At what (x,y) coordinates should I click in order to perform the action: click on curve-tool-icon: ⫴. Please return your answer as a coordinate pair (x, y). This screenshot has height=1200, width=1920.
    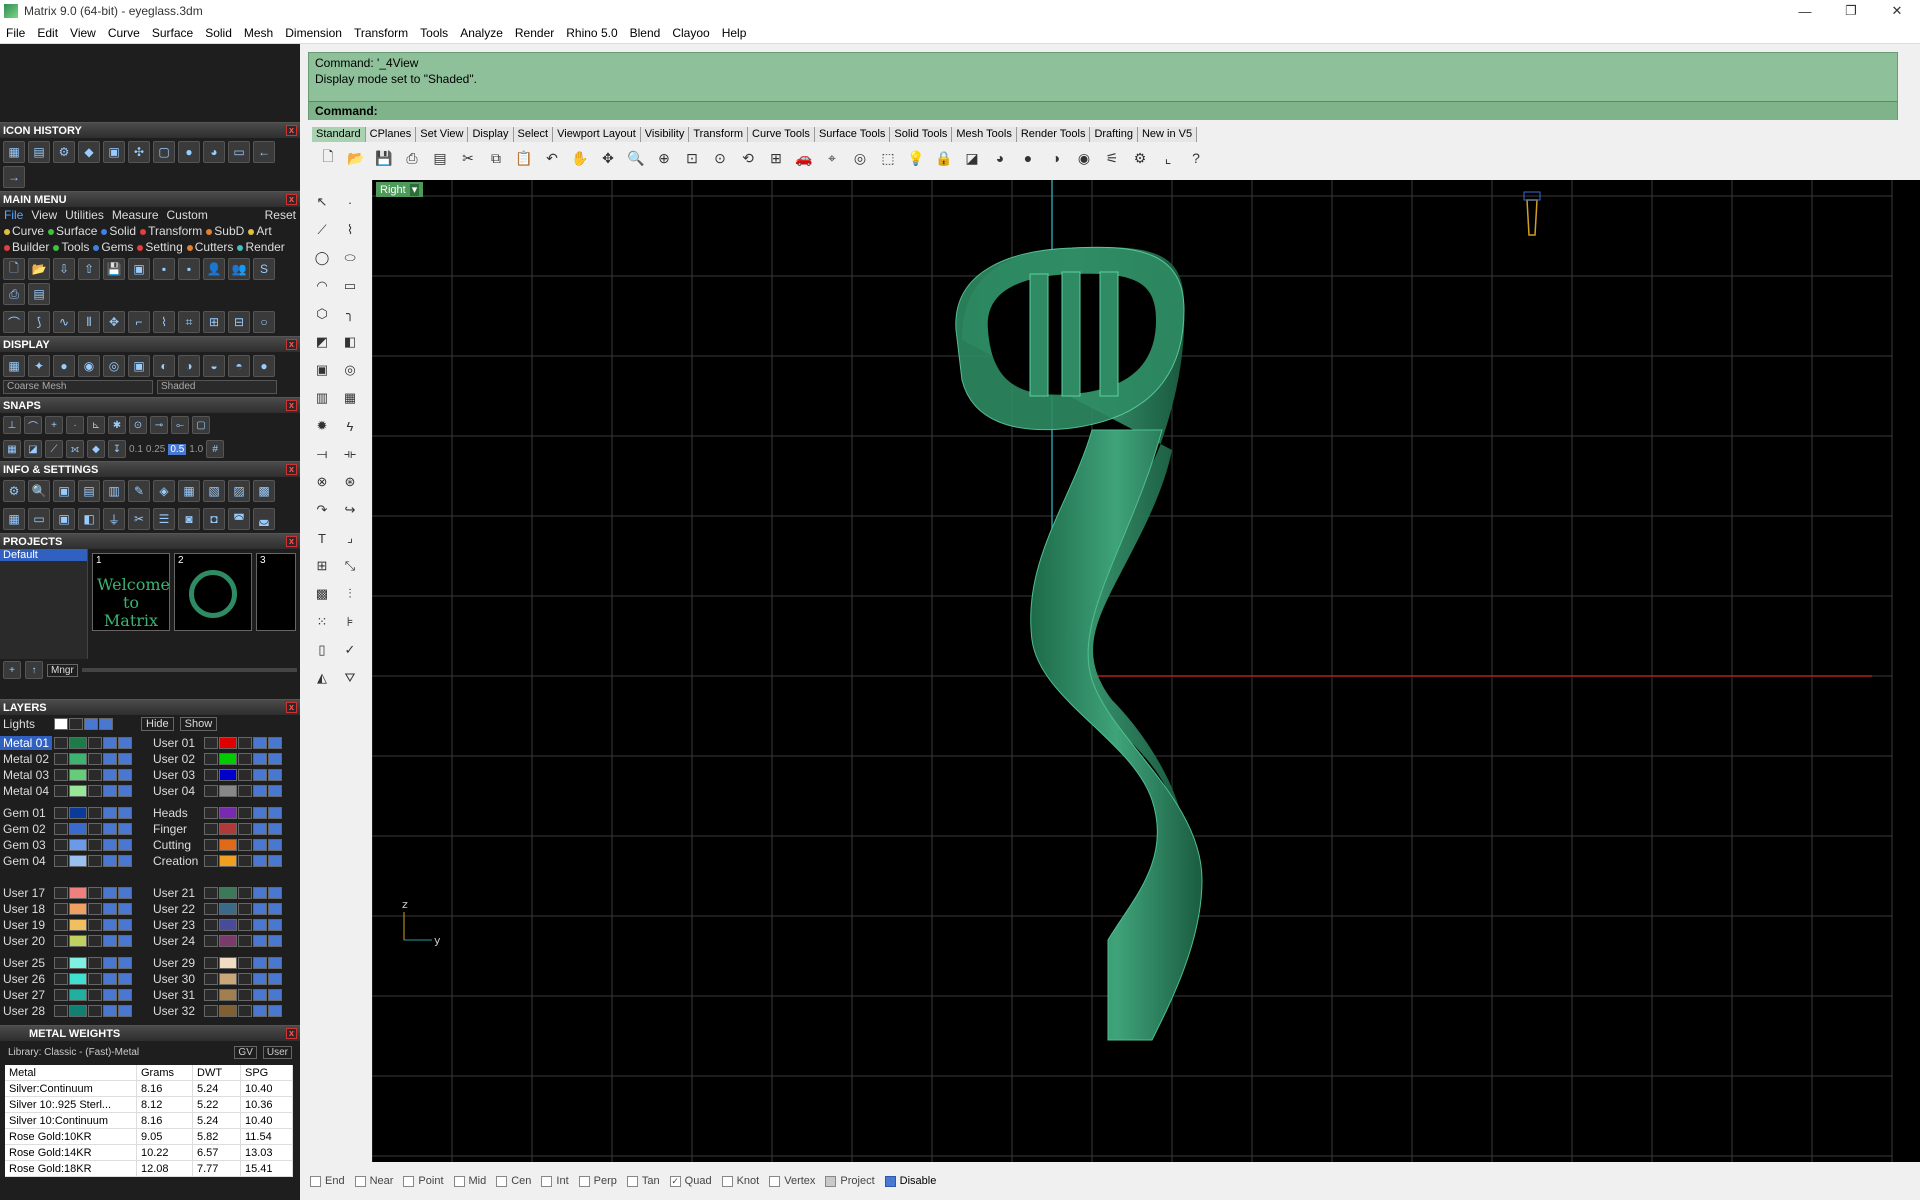
    Looking at the image, I should click on (89, 322).